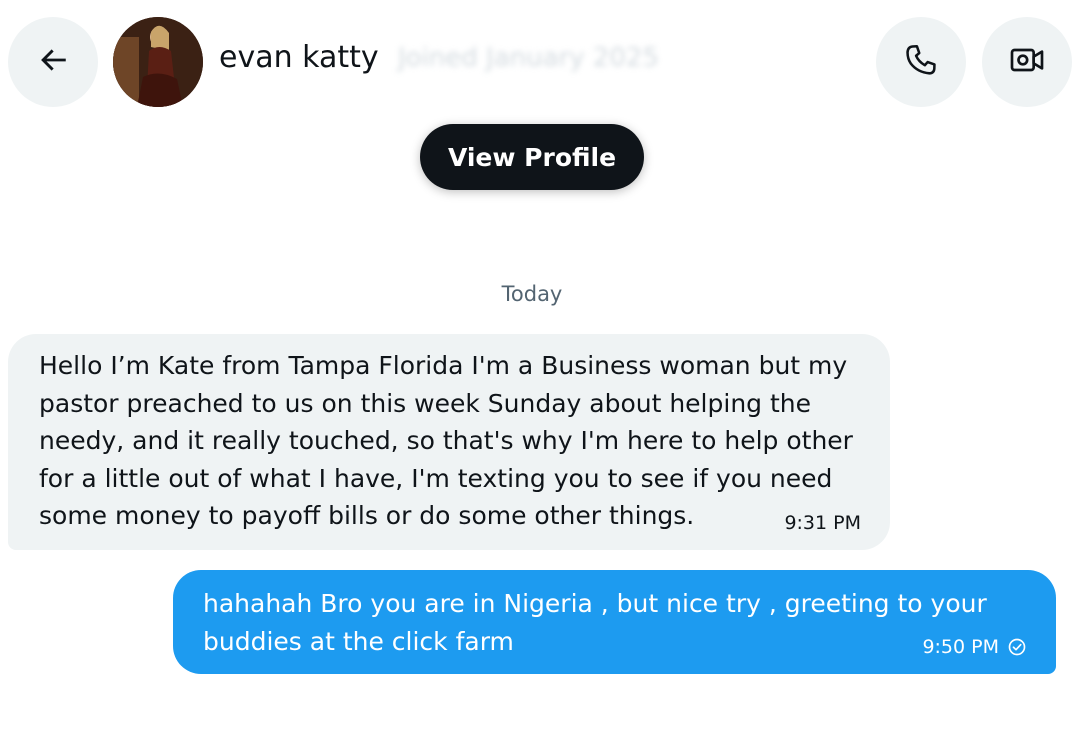  I want to click on video-camera-icon, so click(1027, 62).